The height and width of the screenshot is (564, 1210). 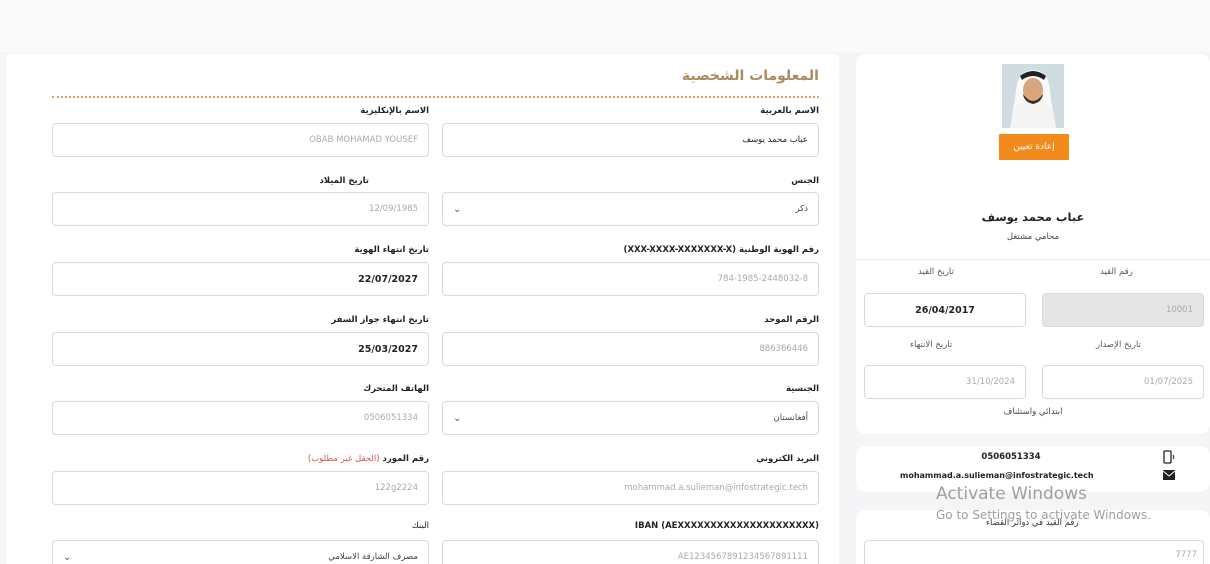 I want to click on passport-expiry-input: 25/03/2027, so click(x=240, y=349).